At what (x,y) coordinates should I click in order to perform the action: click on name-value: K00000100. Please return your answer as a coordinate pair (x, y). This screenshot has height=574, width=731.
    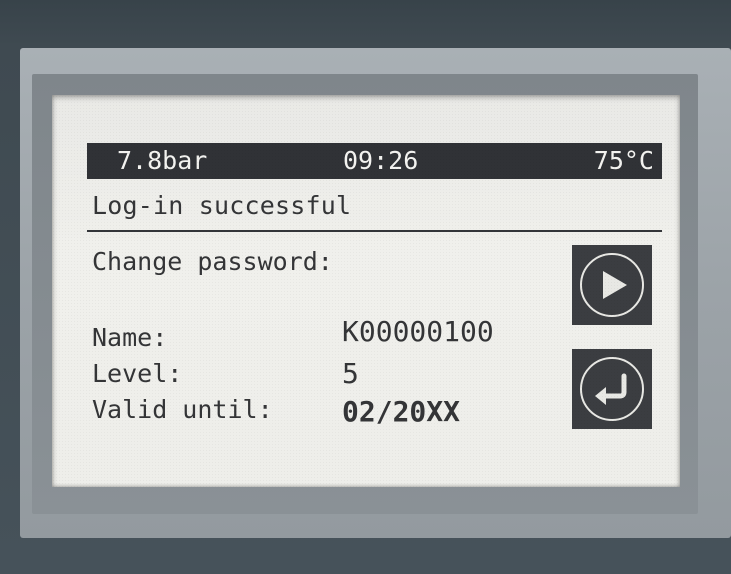
    Looking at the image, I should click on (418, 331).